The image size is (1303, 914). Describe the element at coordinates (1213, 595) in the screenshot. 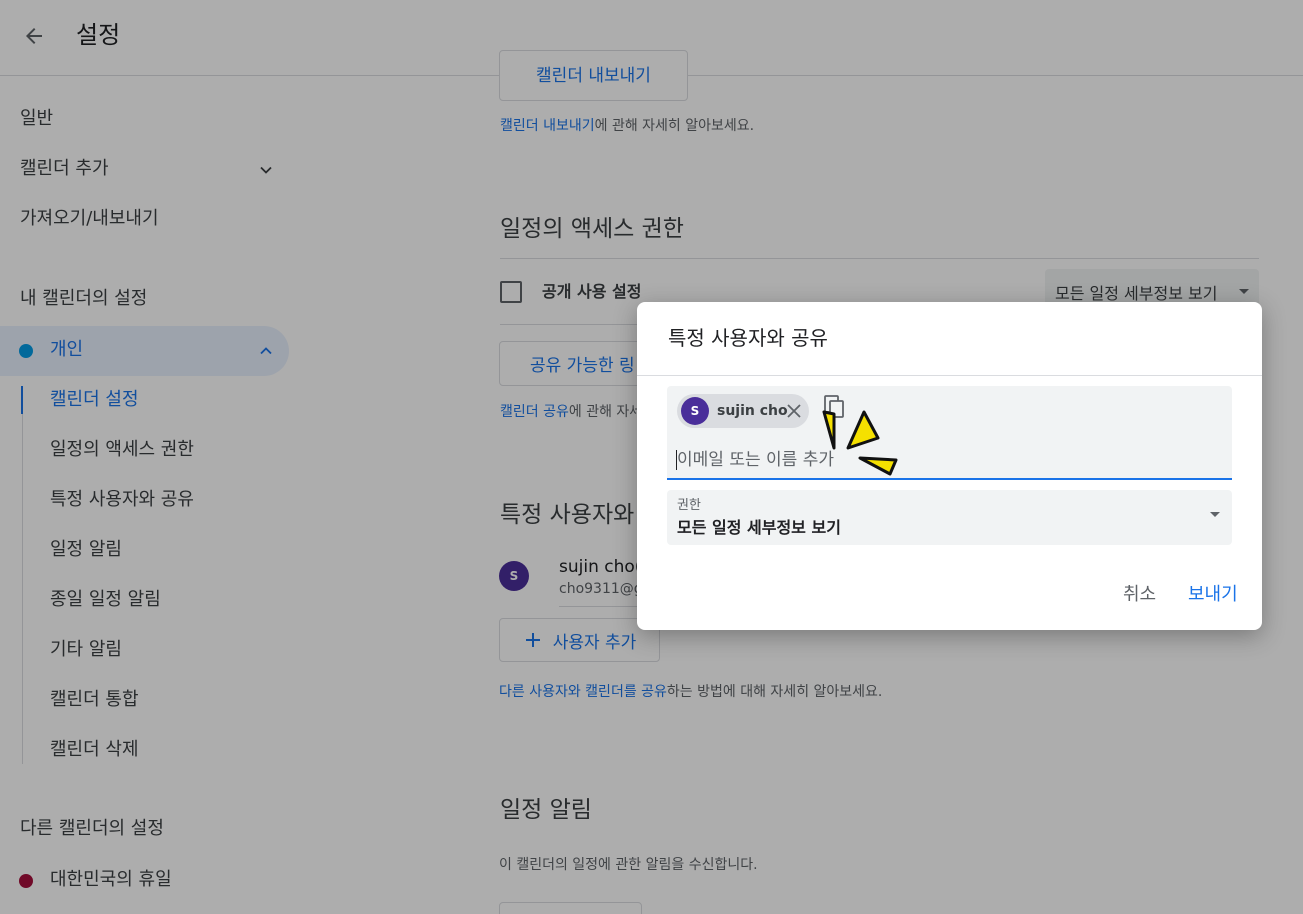

I see `send-button: 보내기` at that location.